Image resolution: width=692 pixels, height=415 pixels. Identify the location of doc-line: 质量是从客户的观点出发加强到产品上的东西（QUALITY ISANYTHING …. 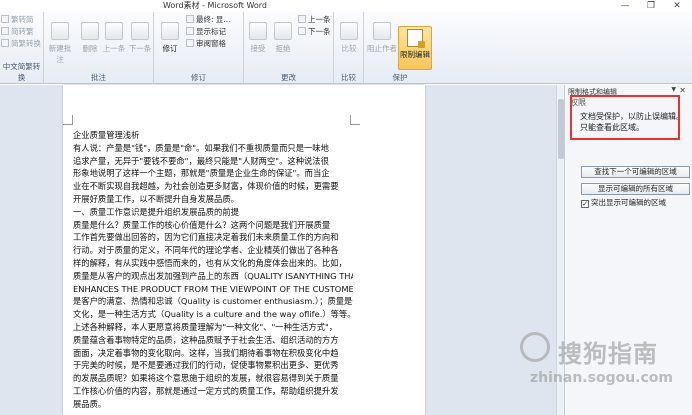
(213, 275).